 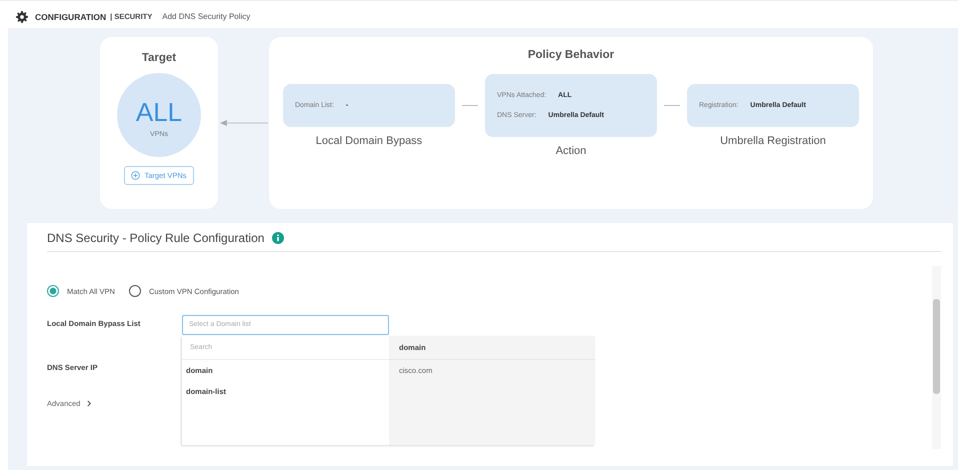 What do you see at coordinates (135, 175) in the screenshot?
I see `plus-circle-icon` at bounding box center [135, 175].